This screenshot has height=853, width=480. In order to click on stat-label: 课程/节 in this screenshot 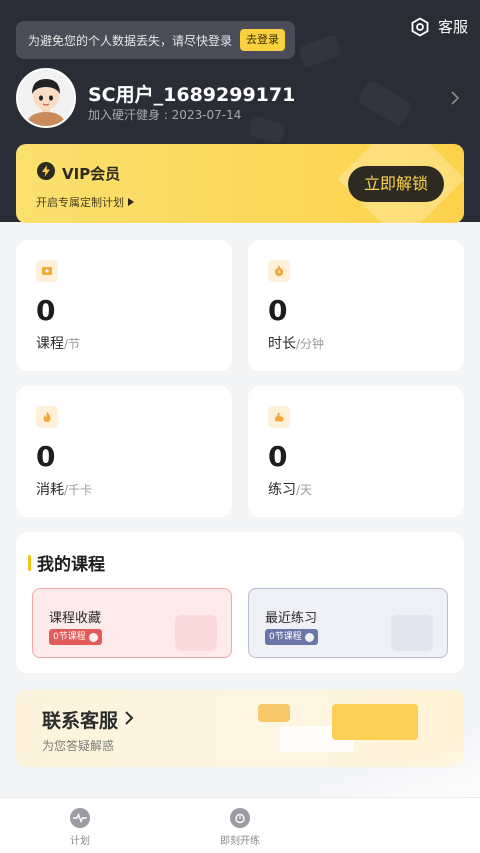, I will do `click(58, 343)`.